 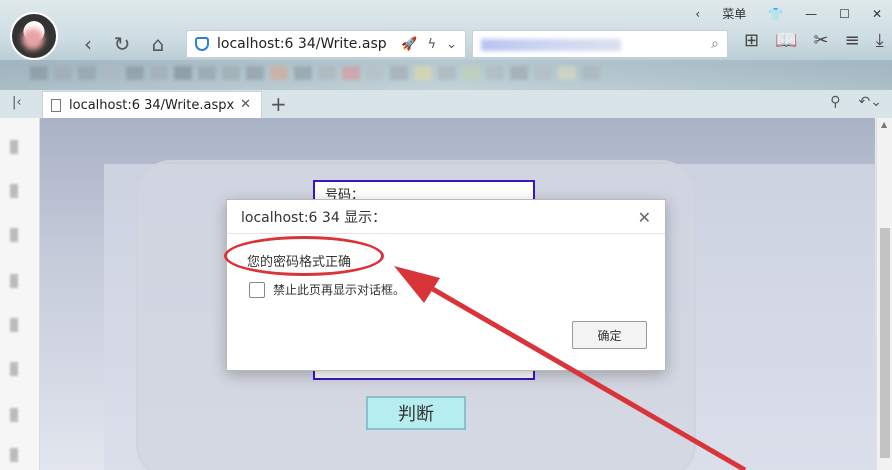 I want to click on address-text: localhost:6 34/Write.asp, so click(x=302, y=44).